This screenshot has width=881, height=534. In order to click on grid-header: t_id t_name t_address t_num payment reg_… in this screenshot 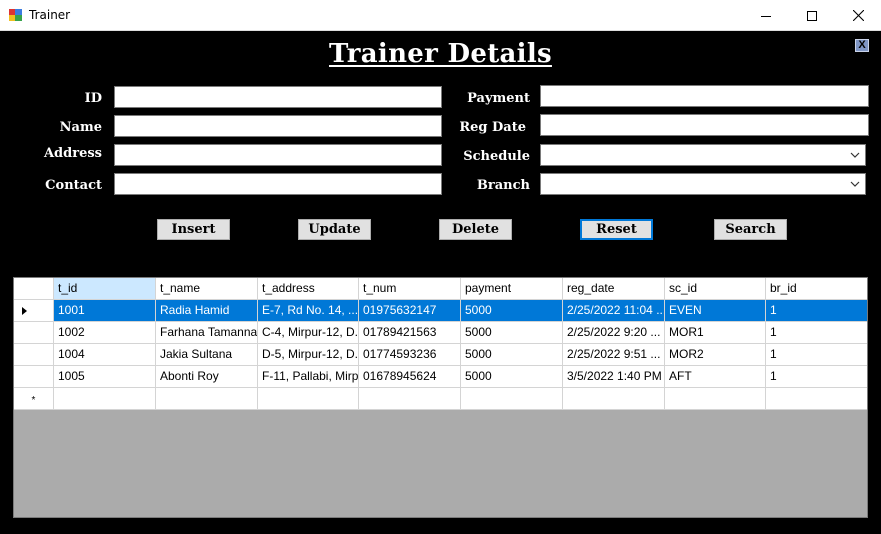, I will do `click(440, 289)`.